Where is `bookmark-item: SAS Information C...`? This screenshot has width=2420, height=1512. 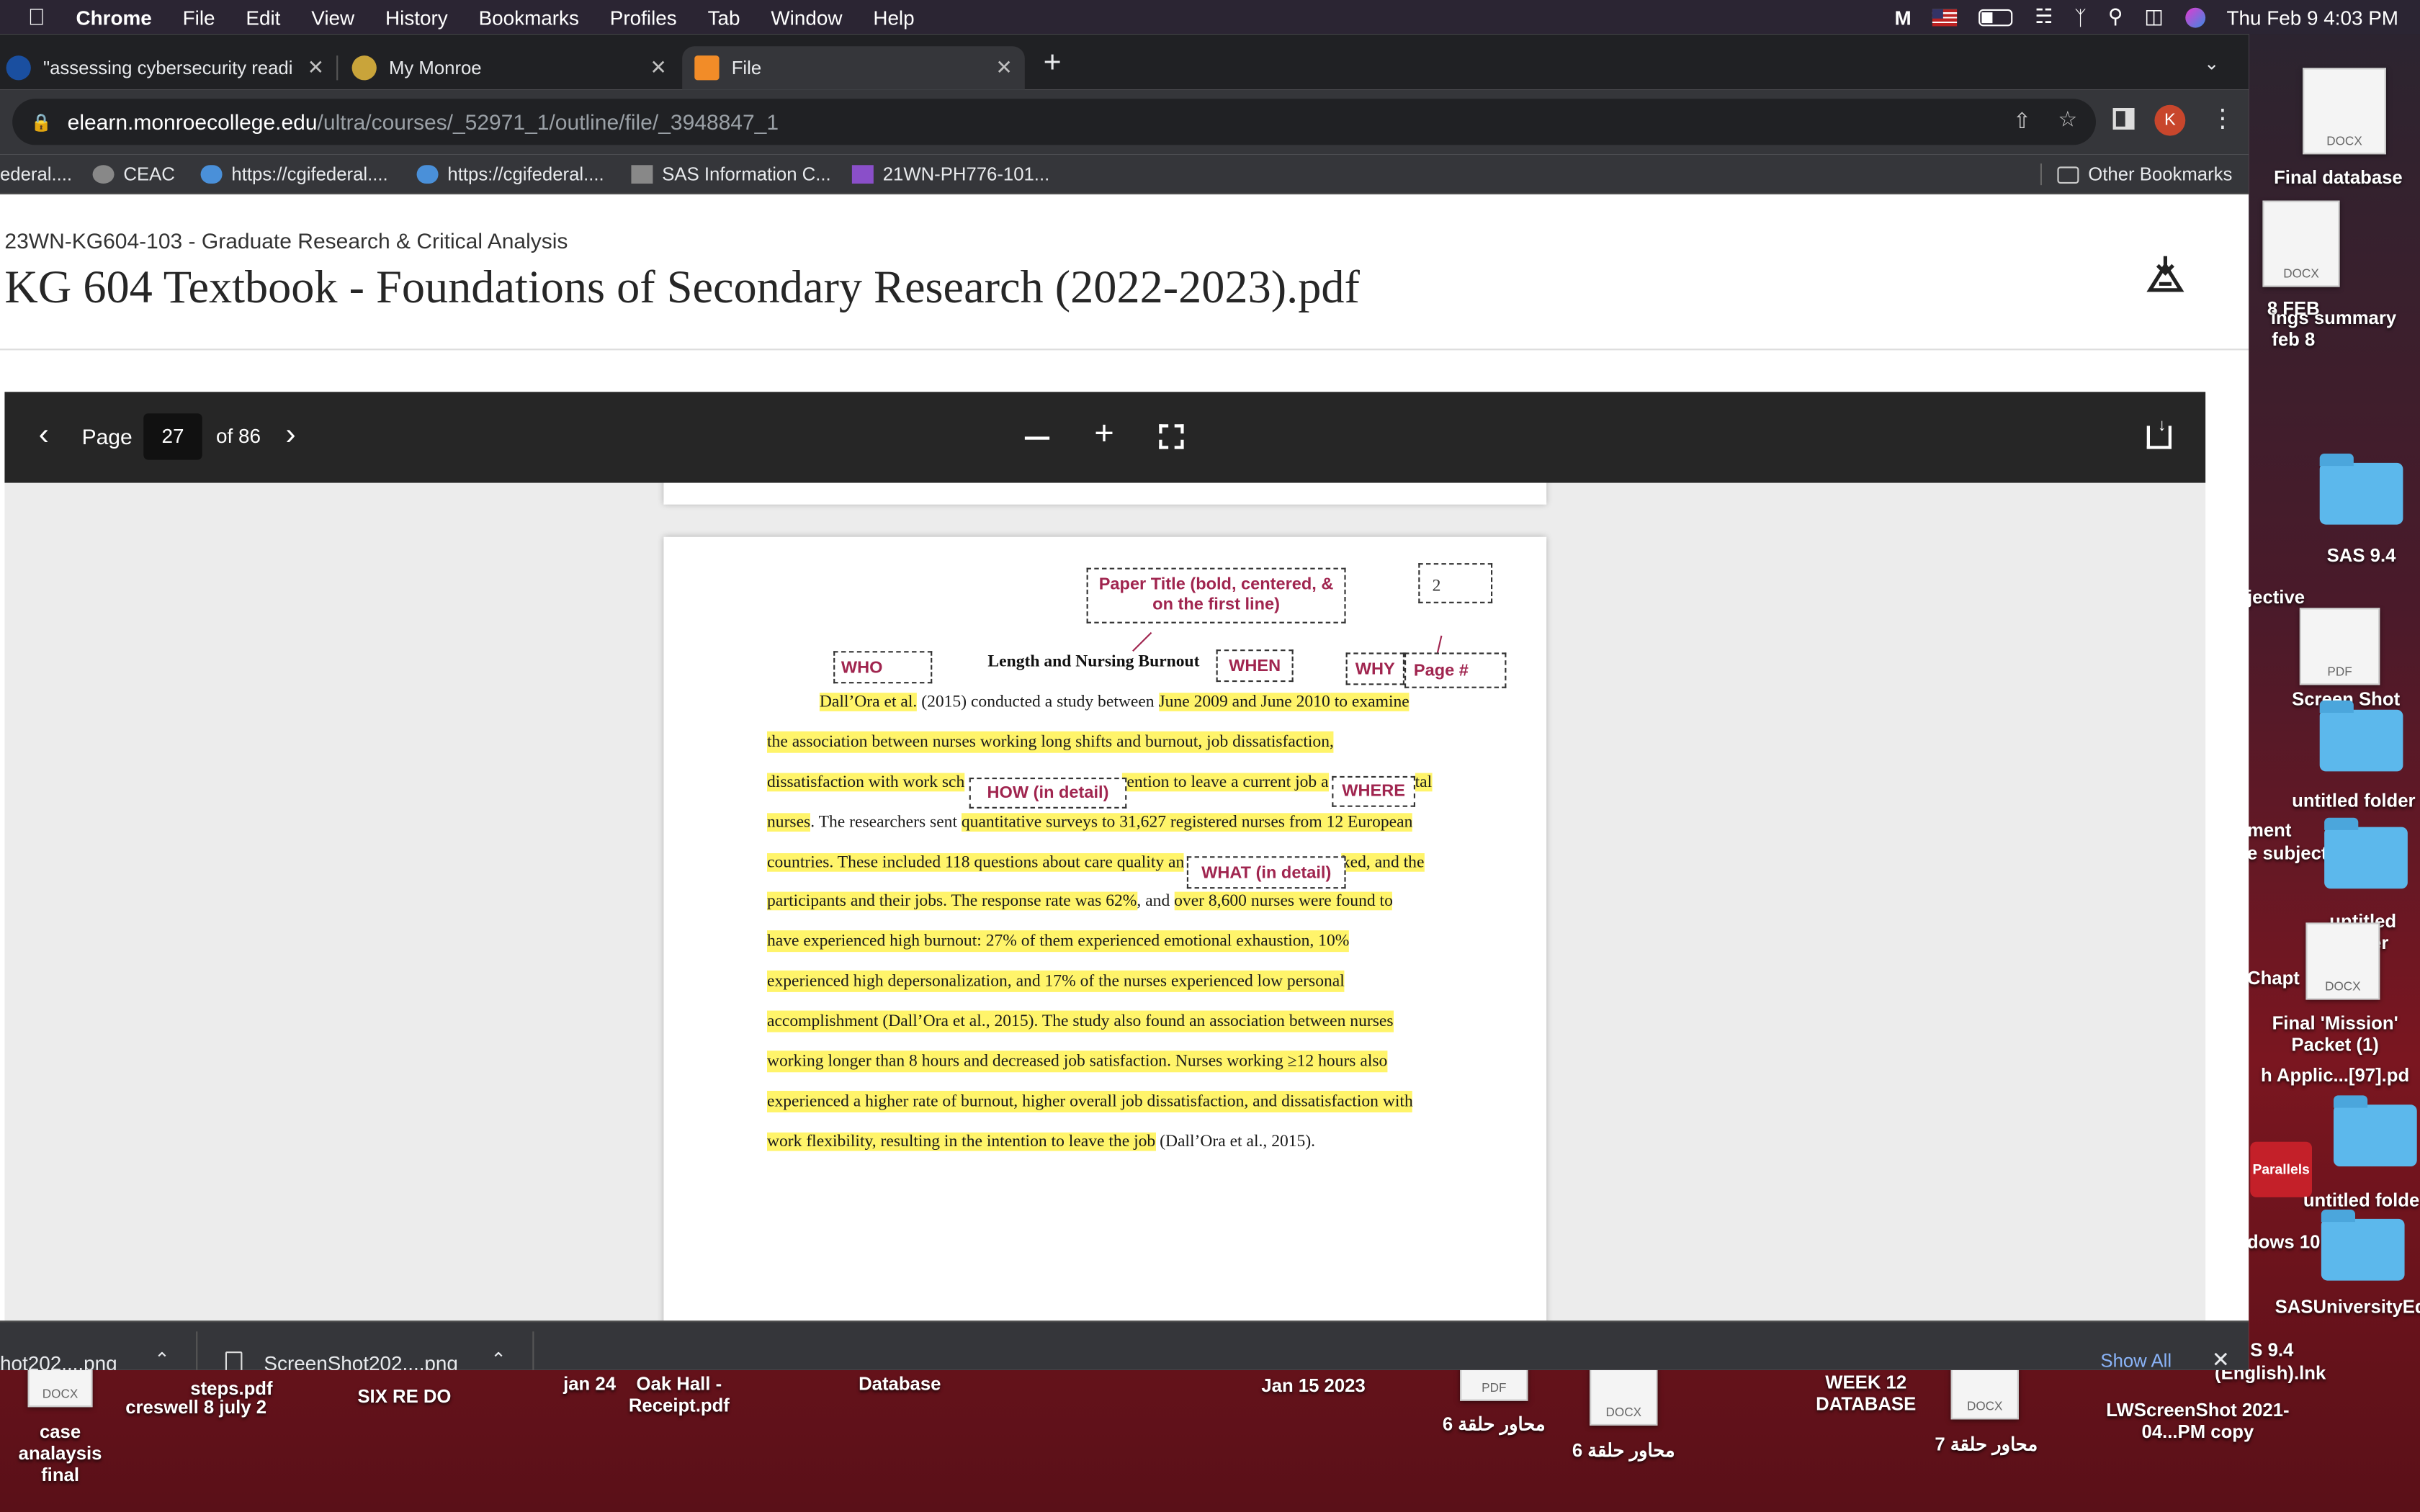
bookmark-item: SAS Information C... is located at coordinates (731, 174).